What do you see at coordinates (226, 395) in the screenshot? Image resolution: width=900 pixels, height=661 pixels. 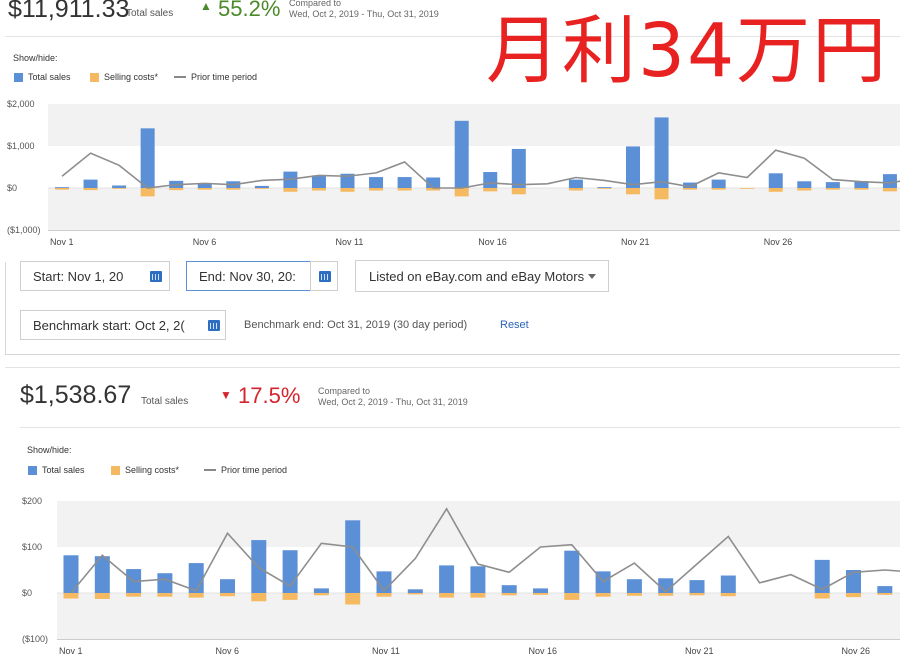 I see `down-arrow-icon: ▼` at bounding box center [226, 395].